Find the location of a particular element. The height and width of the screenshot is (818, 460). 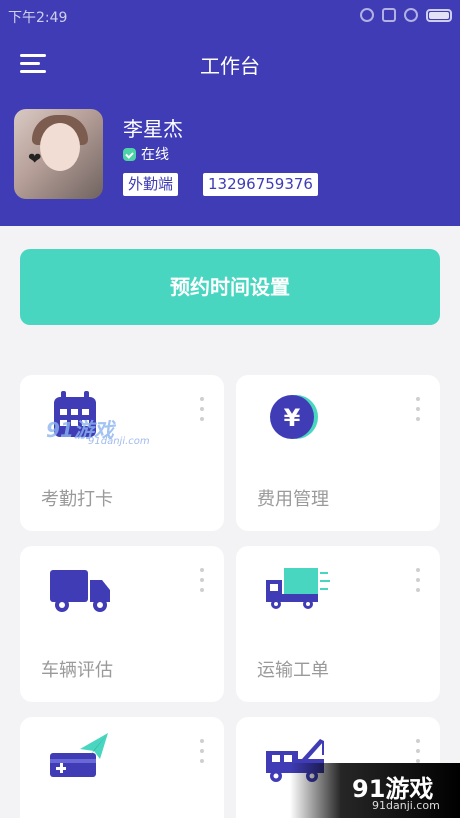

card-expense: ¥ 费用管理 is located at coordinates (338, 453).